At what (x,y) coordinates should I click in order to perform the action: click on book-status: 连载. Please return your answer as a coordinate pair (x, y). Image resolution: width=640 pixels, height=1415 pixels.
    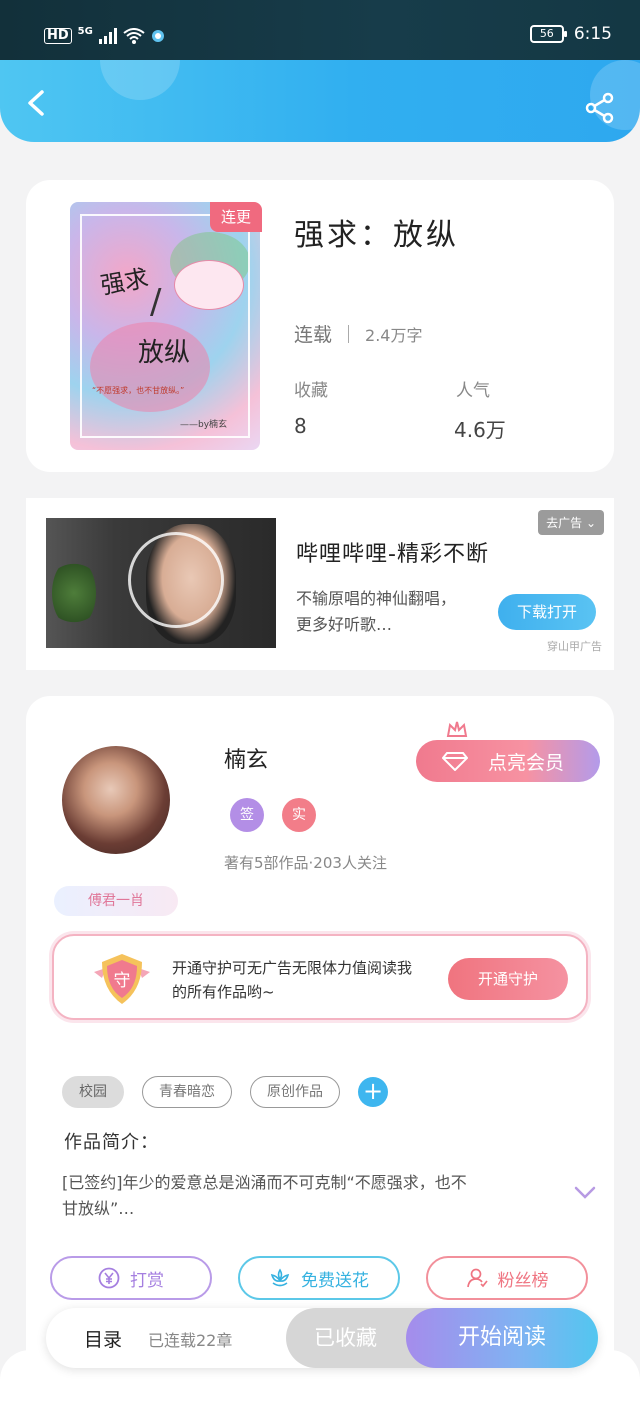
    Looking at the image, I should click on (313, 335).